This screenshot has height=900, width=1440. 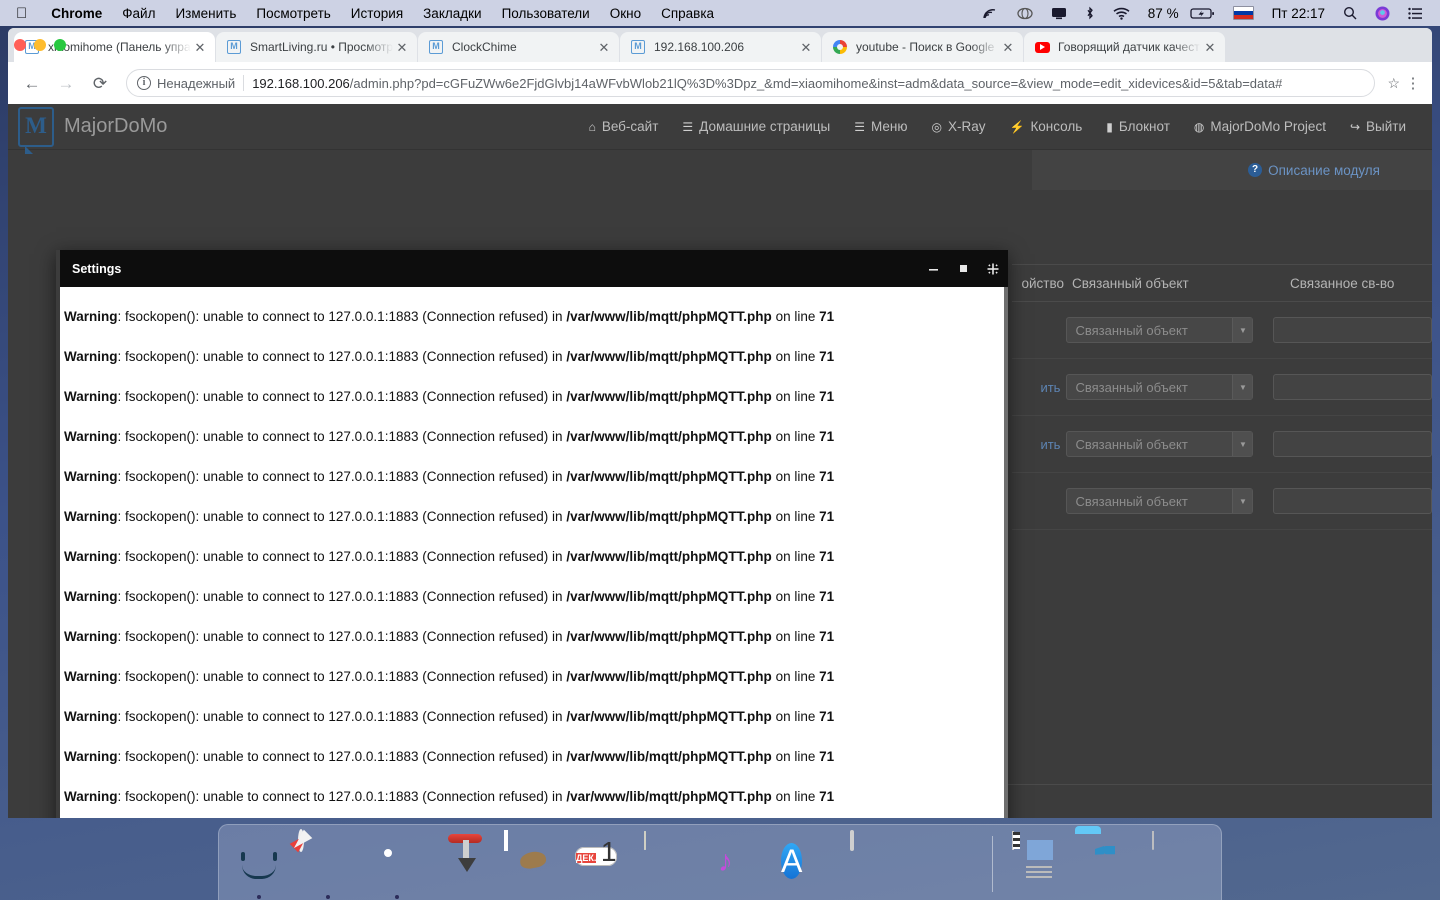 I want to click on battery-icon, so click(x=1206, y=13).